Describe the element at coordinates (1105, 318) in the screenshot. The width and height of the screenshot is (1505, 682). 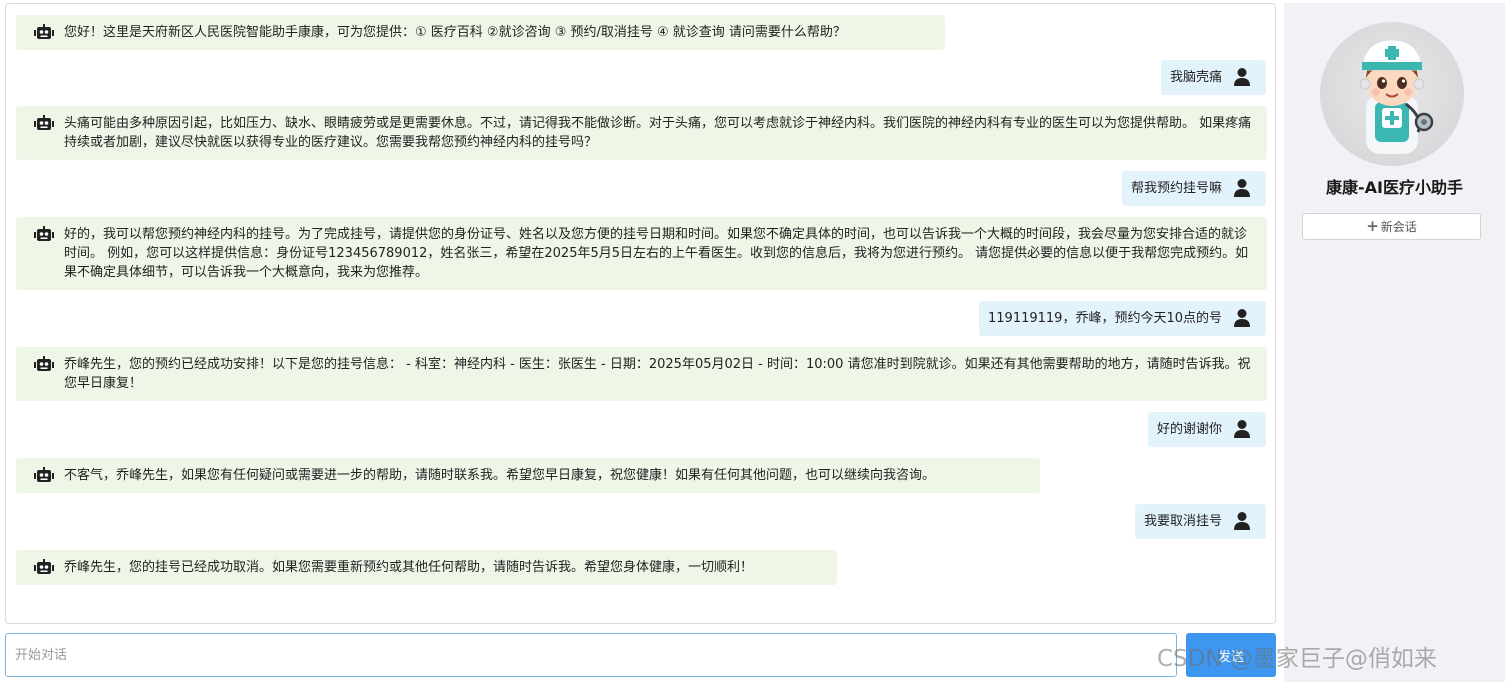
I see `user-message-text: 119119119，乔峰，预约今天10点的号` at that location.